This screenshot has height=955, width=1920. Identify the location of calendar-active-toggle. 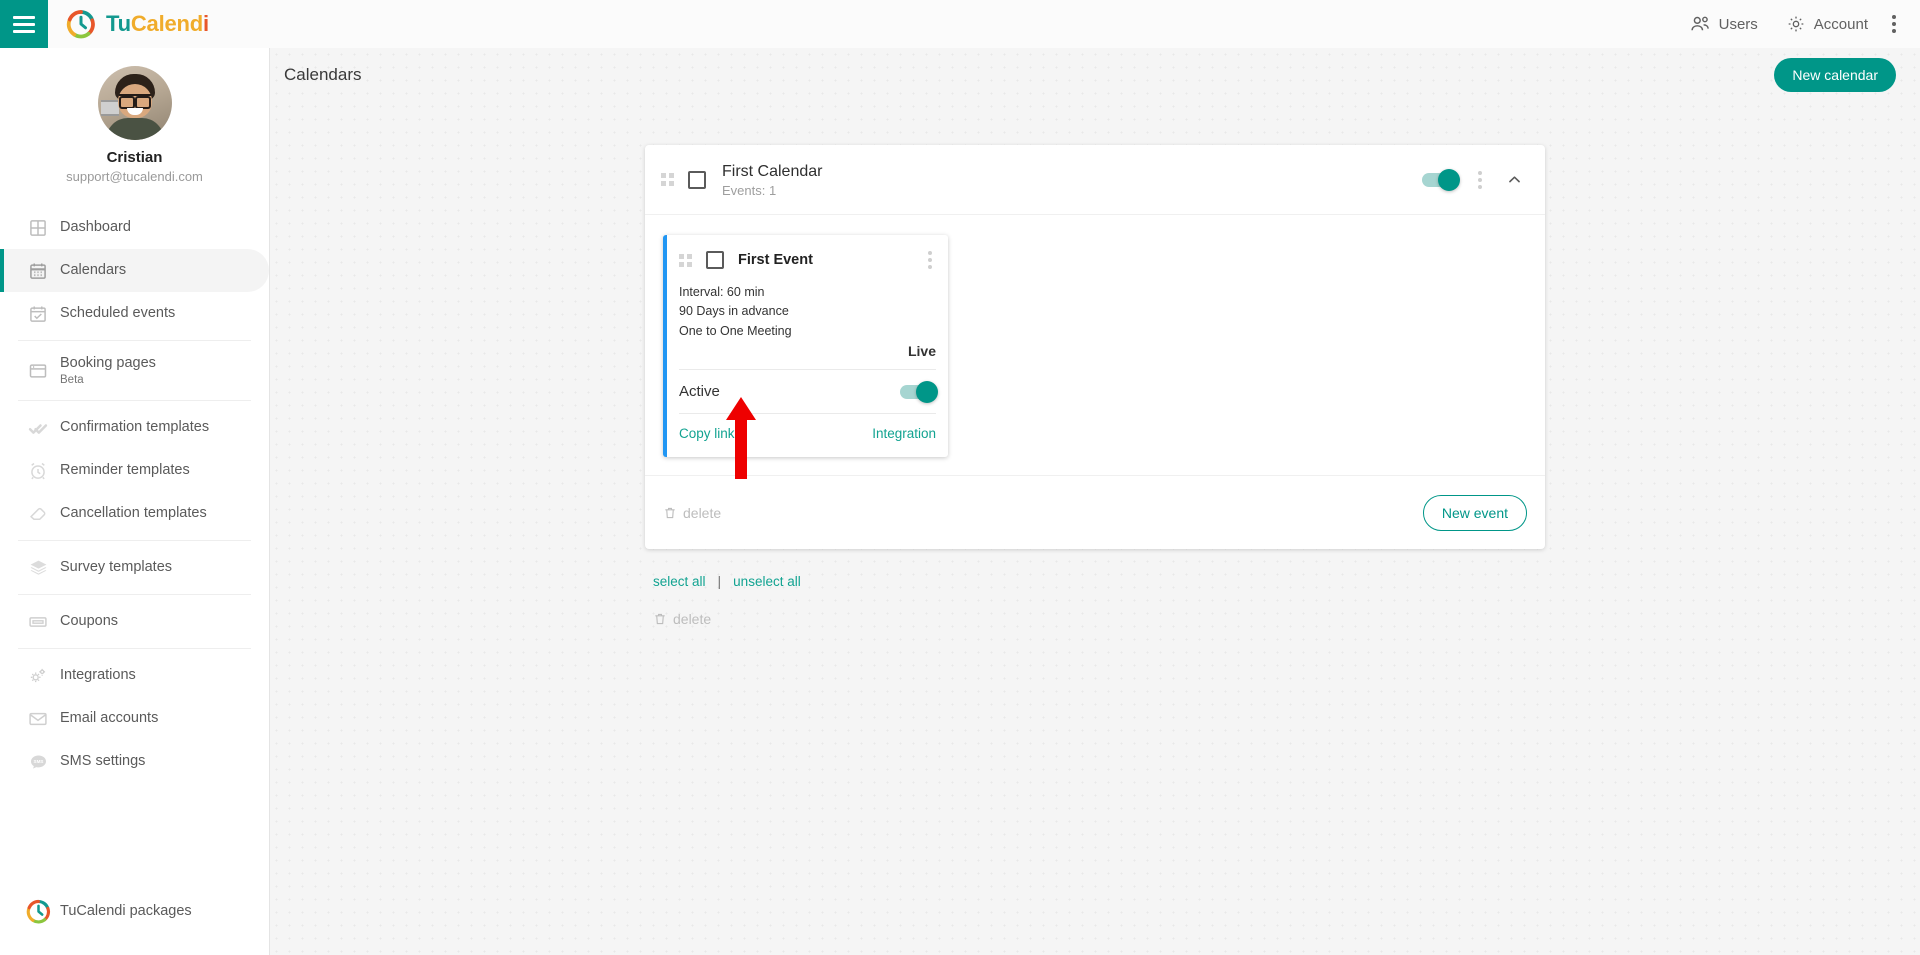
(1441, 179).